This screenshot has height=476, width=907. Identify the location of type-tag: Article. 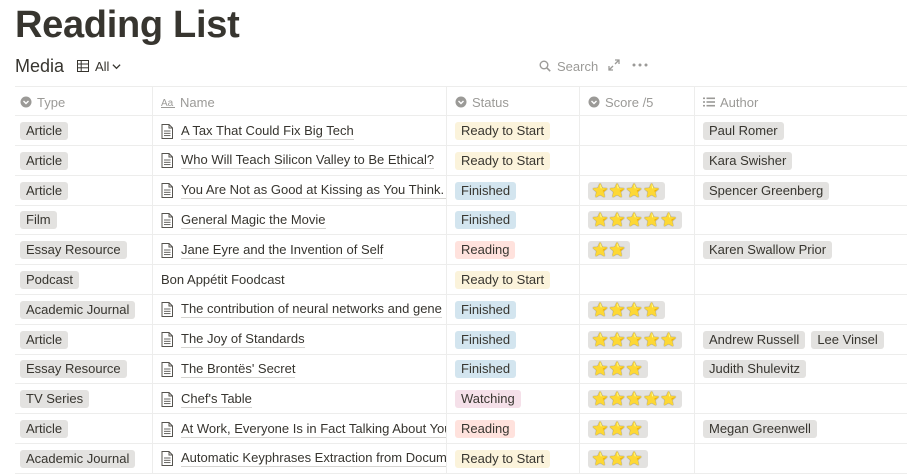
(44, 160).